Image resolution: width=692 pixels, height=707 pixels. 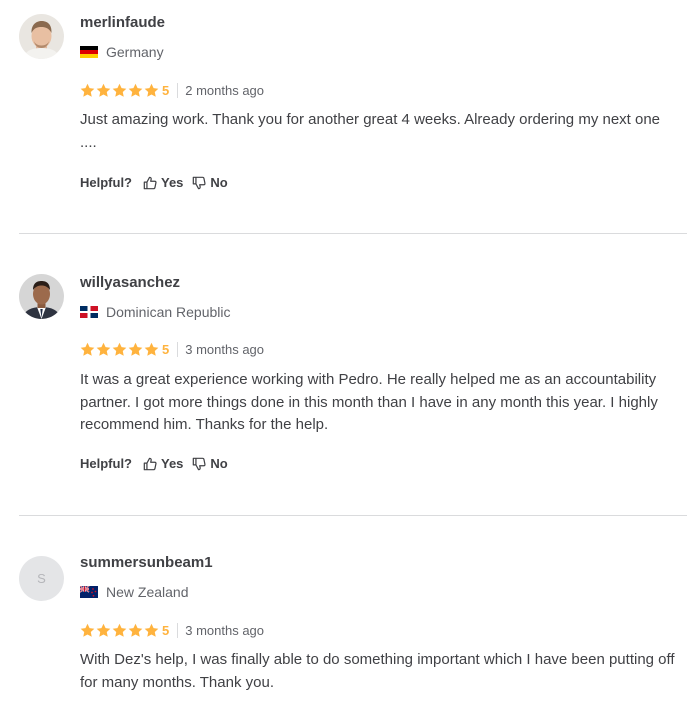 I want to click on country-name: New Zealand, so click(x=147, y=592).